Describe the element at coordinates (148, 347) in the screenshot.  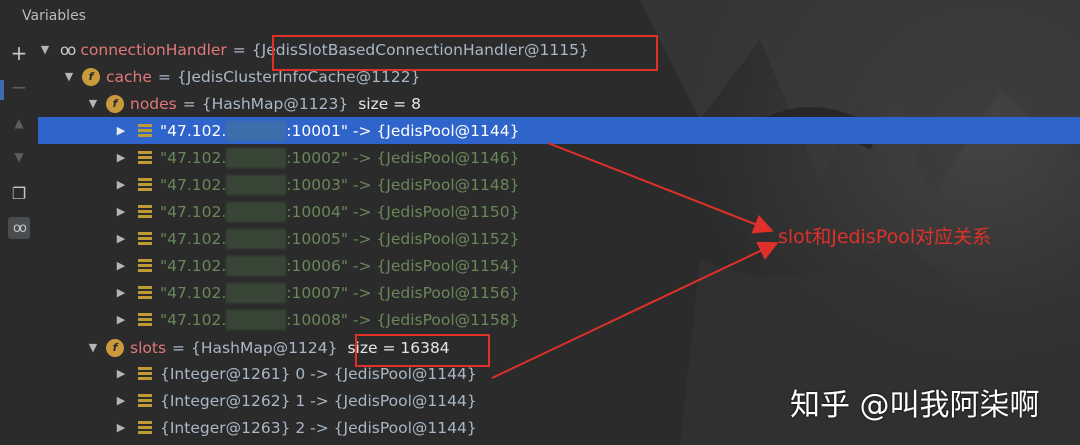
I see `variable-name: slots` at that location.